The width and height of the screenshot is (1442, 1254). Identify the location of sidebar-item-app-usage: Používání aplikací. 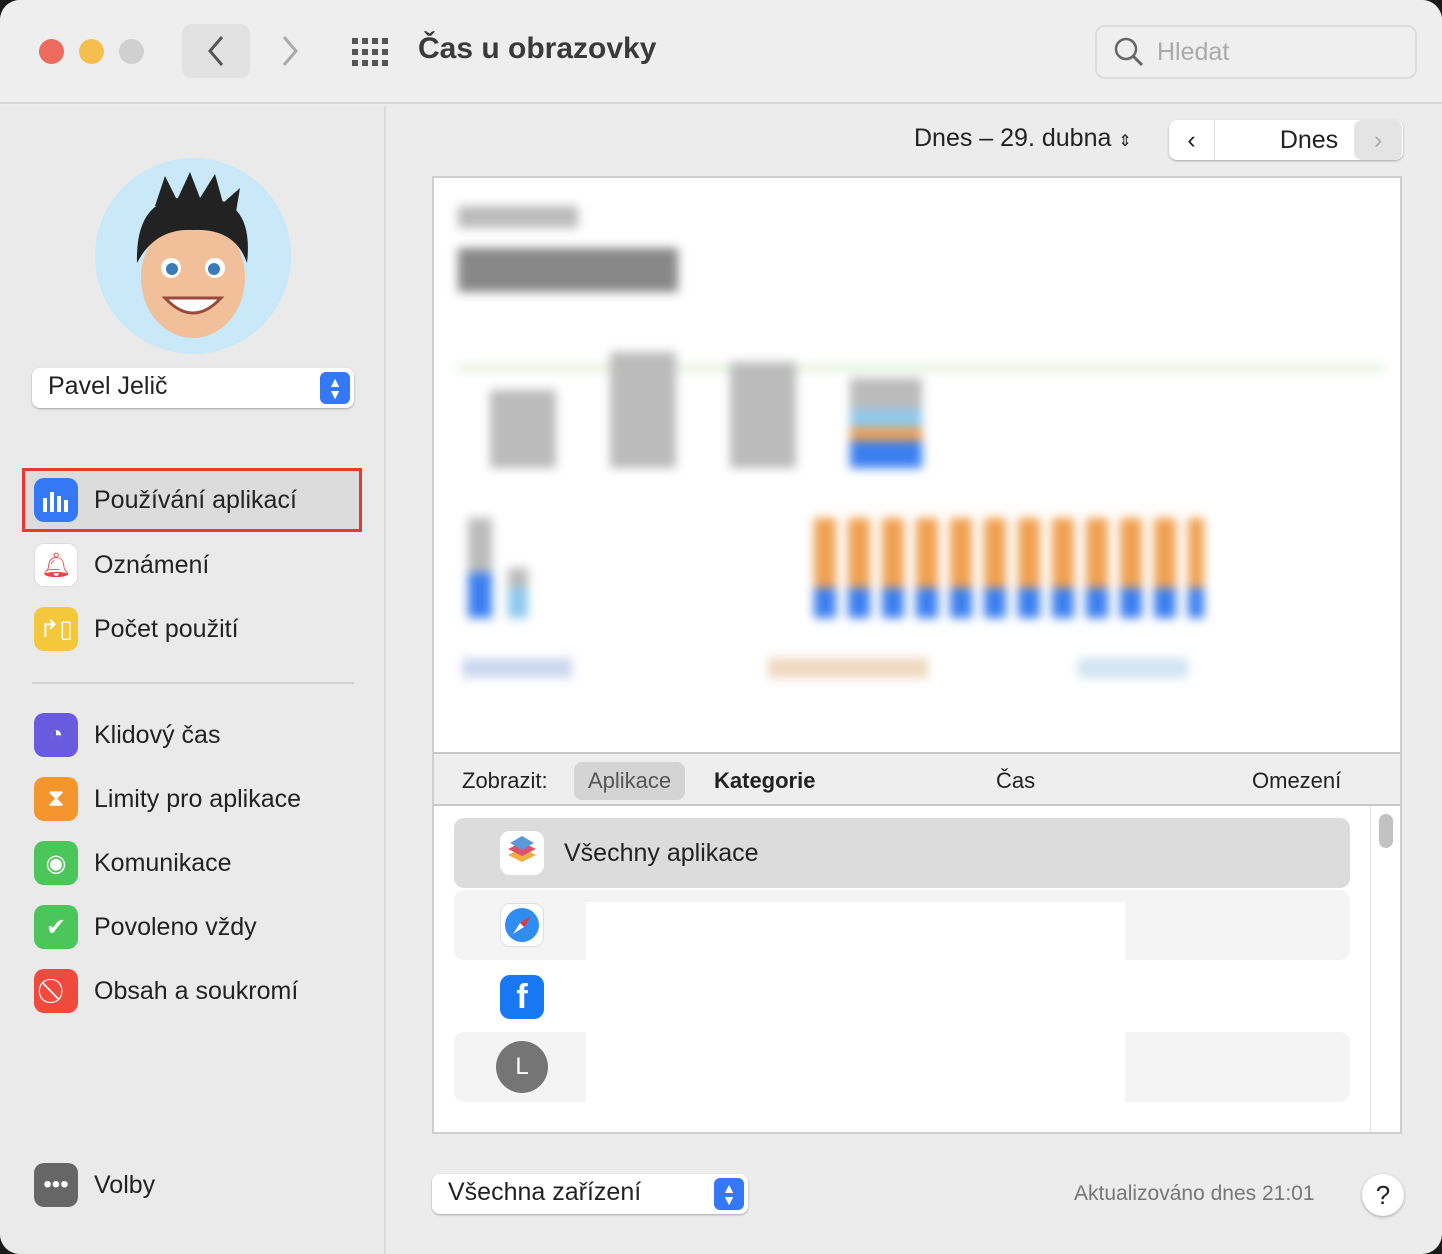
(192, 500).